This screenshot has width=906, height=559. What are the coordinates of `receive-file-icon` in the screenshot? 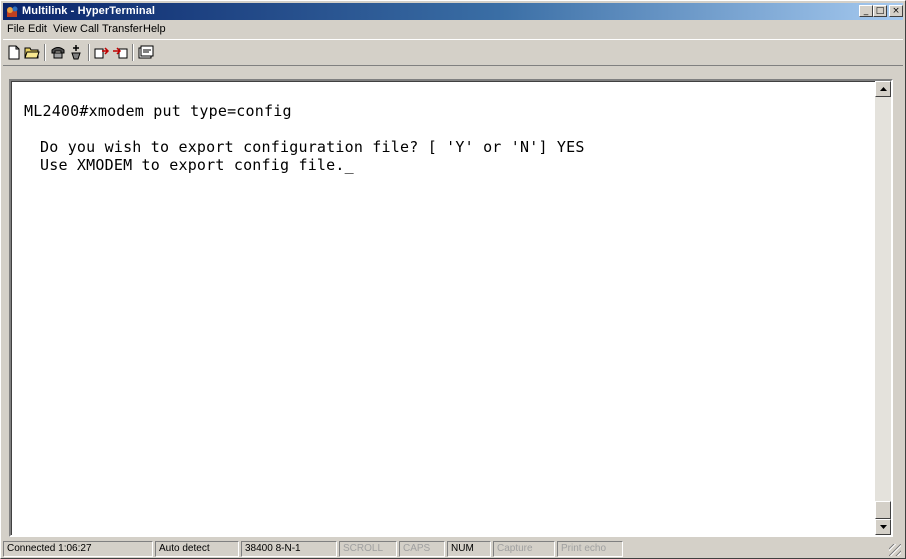 It's located at (120, 52).